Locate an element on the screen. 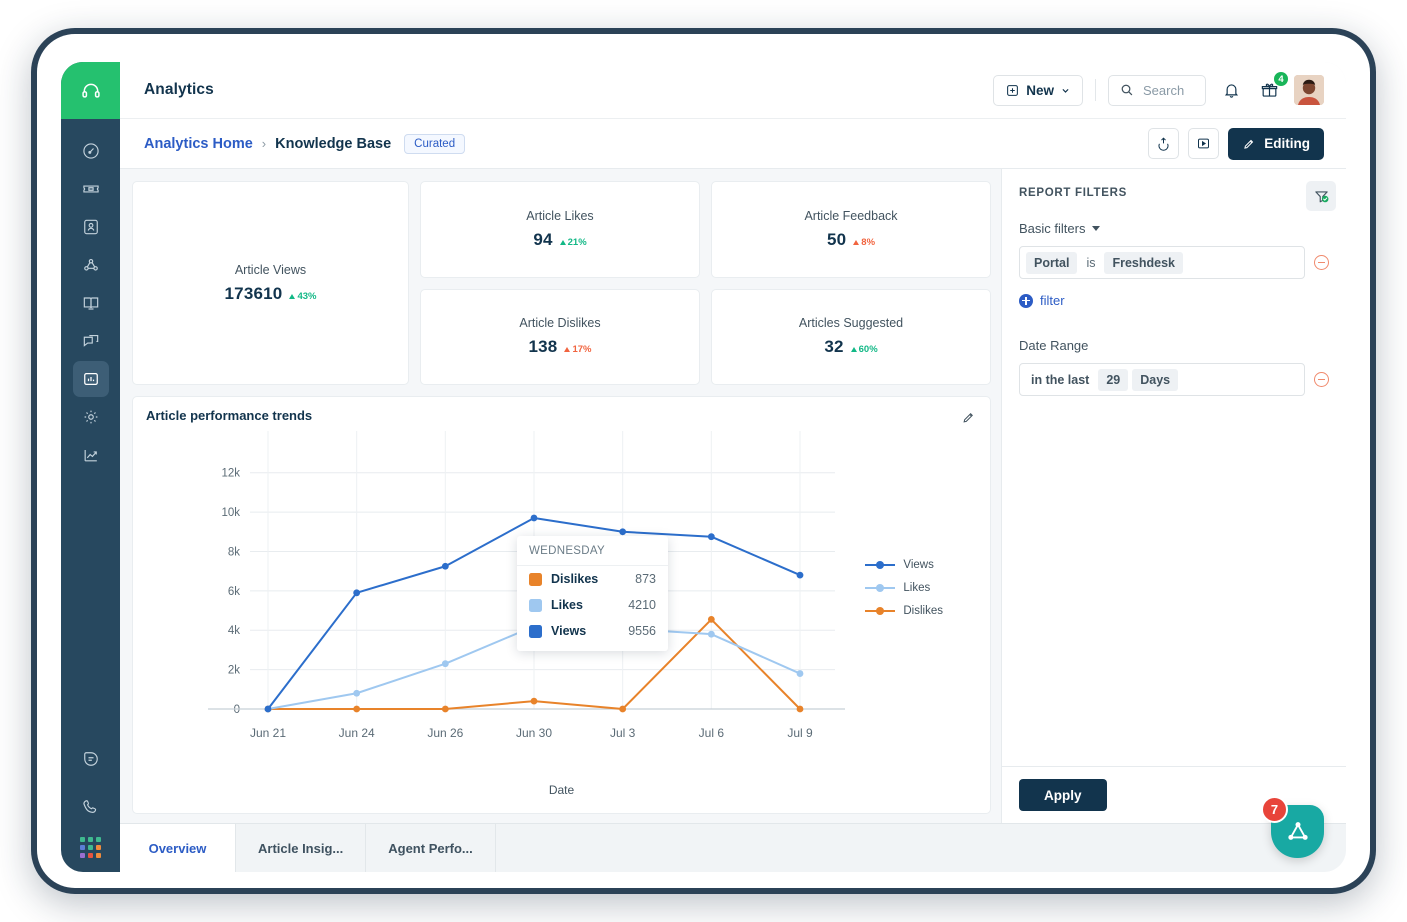 The height and width of the screenshot is (922, 1407). kpi-label: Articles Suggested is located at coordinates (851, 323).